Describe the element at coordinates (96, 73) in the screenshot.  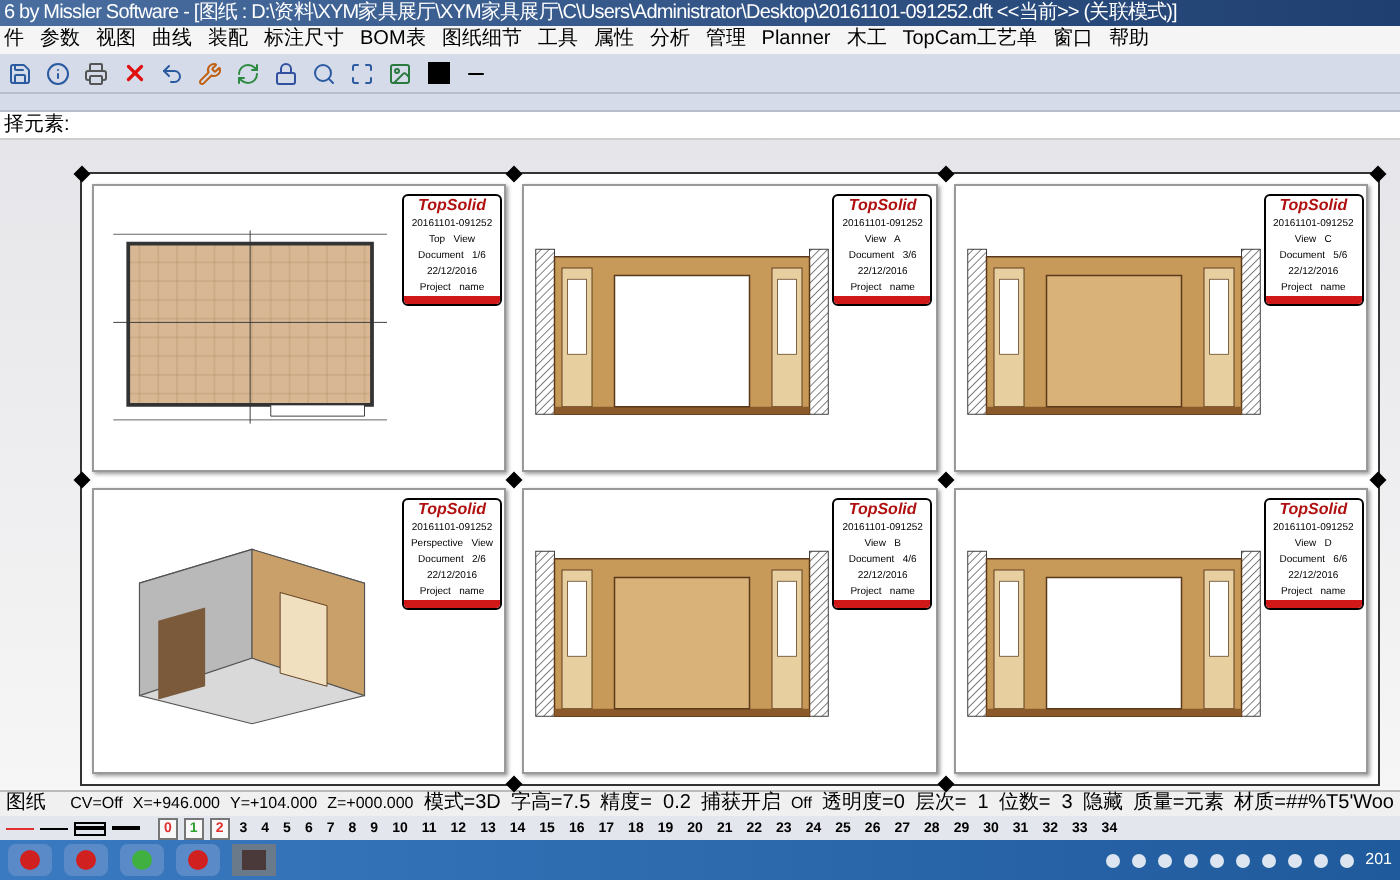
I see `print-icon` at that location.